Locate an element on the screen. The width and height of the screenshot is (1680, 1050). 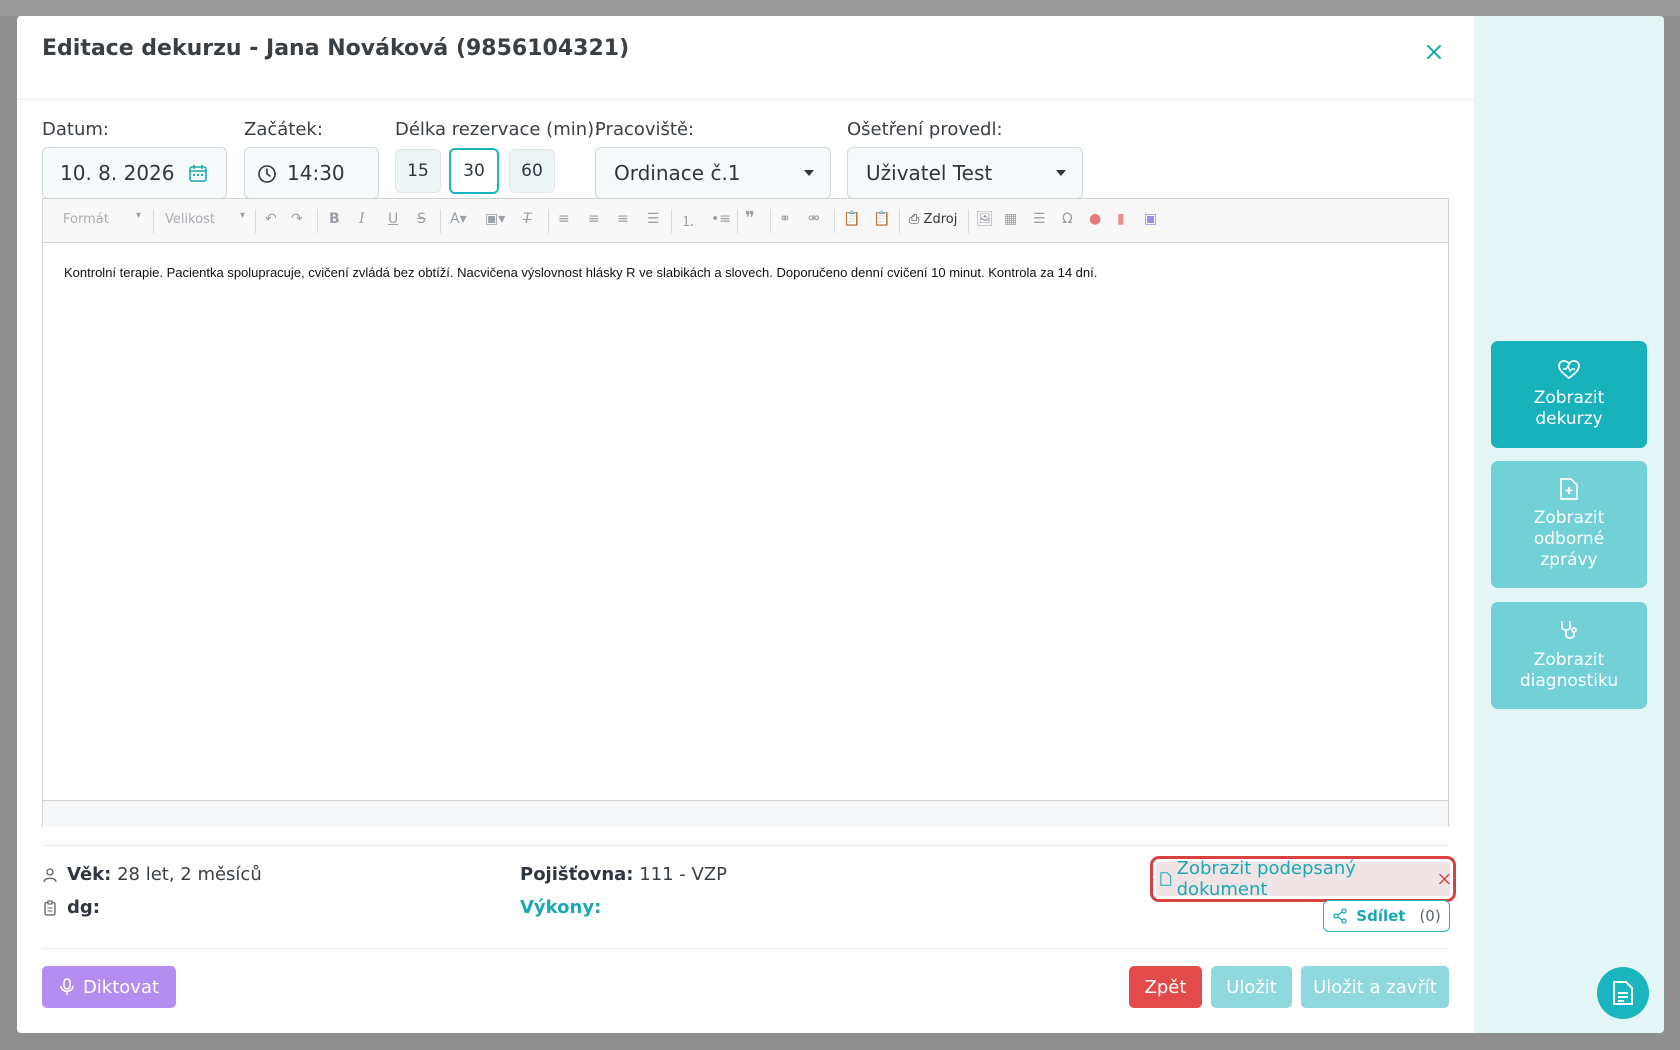
start-time-value: 14:30 is located at coordinates (316, 173).